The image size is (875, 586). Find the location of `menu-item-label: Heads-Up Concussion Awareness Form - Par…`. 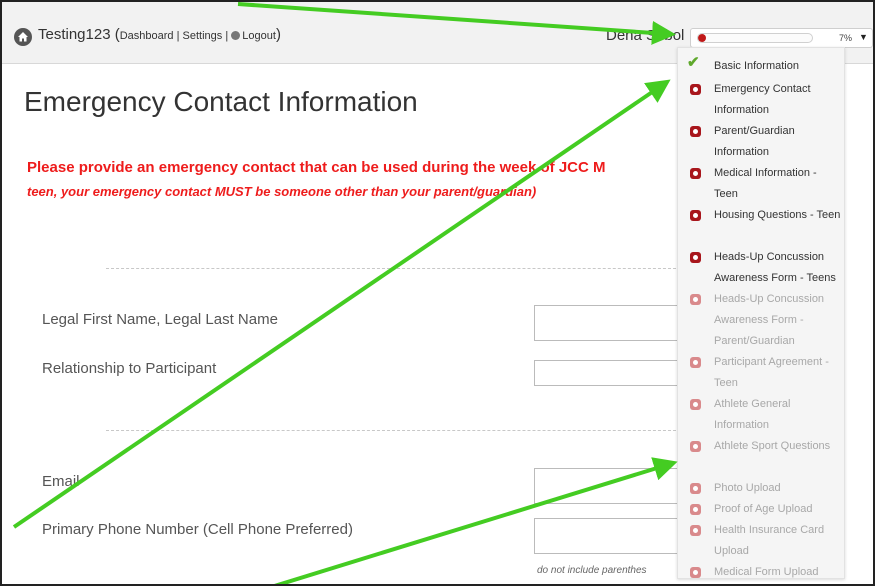

menu-item-label: Heads-Up Concussion Awareness Form - Par… is located at coordinates (769, 320).